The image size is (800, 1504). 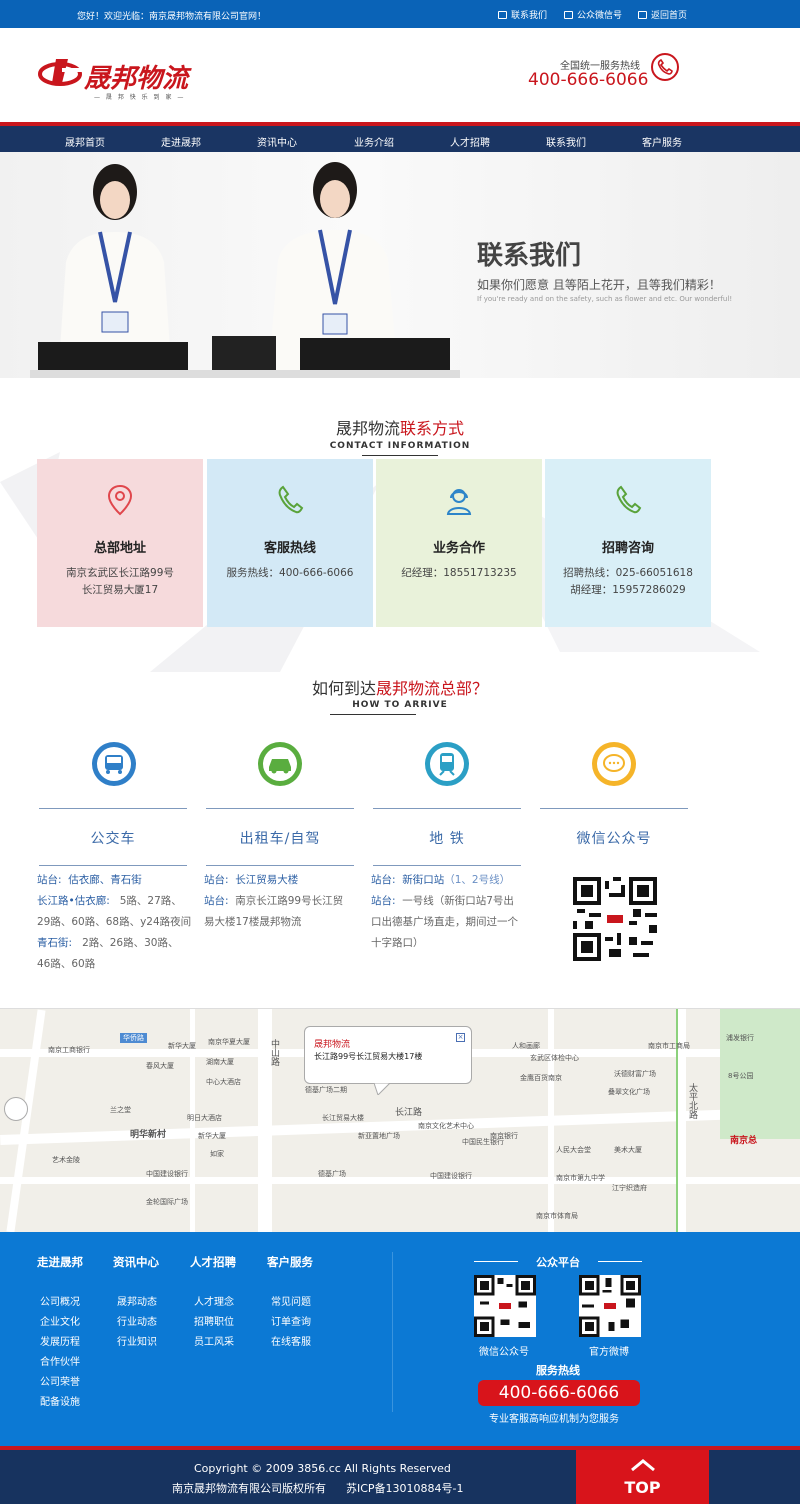 What do you see at coordinates (368, 1056) in the screenshot?
I see `popup-address: 长江路99号长江贸易大楼17楼` at bounding box center [368, 1056].